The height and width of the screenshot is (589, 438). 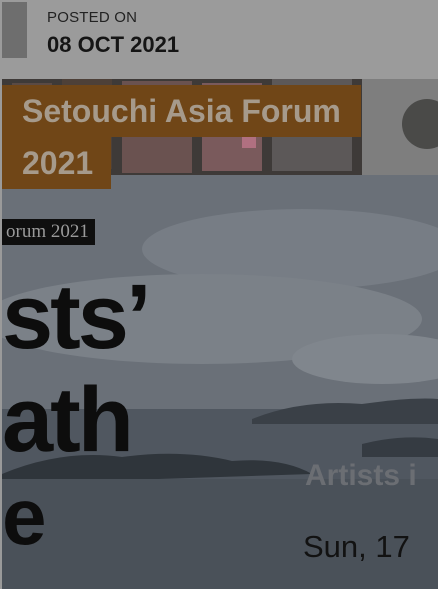 I want to click on poster-headline-line1: sts’, so click(x=77, y=317).